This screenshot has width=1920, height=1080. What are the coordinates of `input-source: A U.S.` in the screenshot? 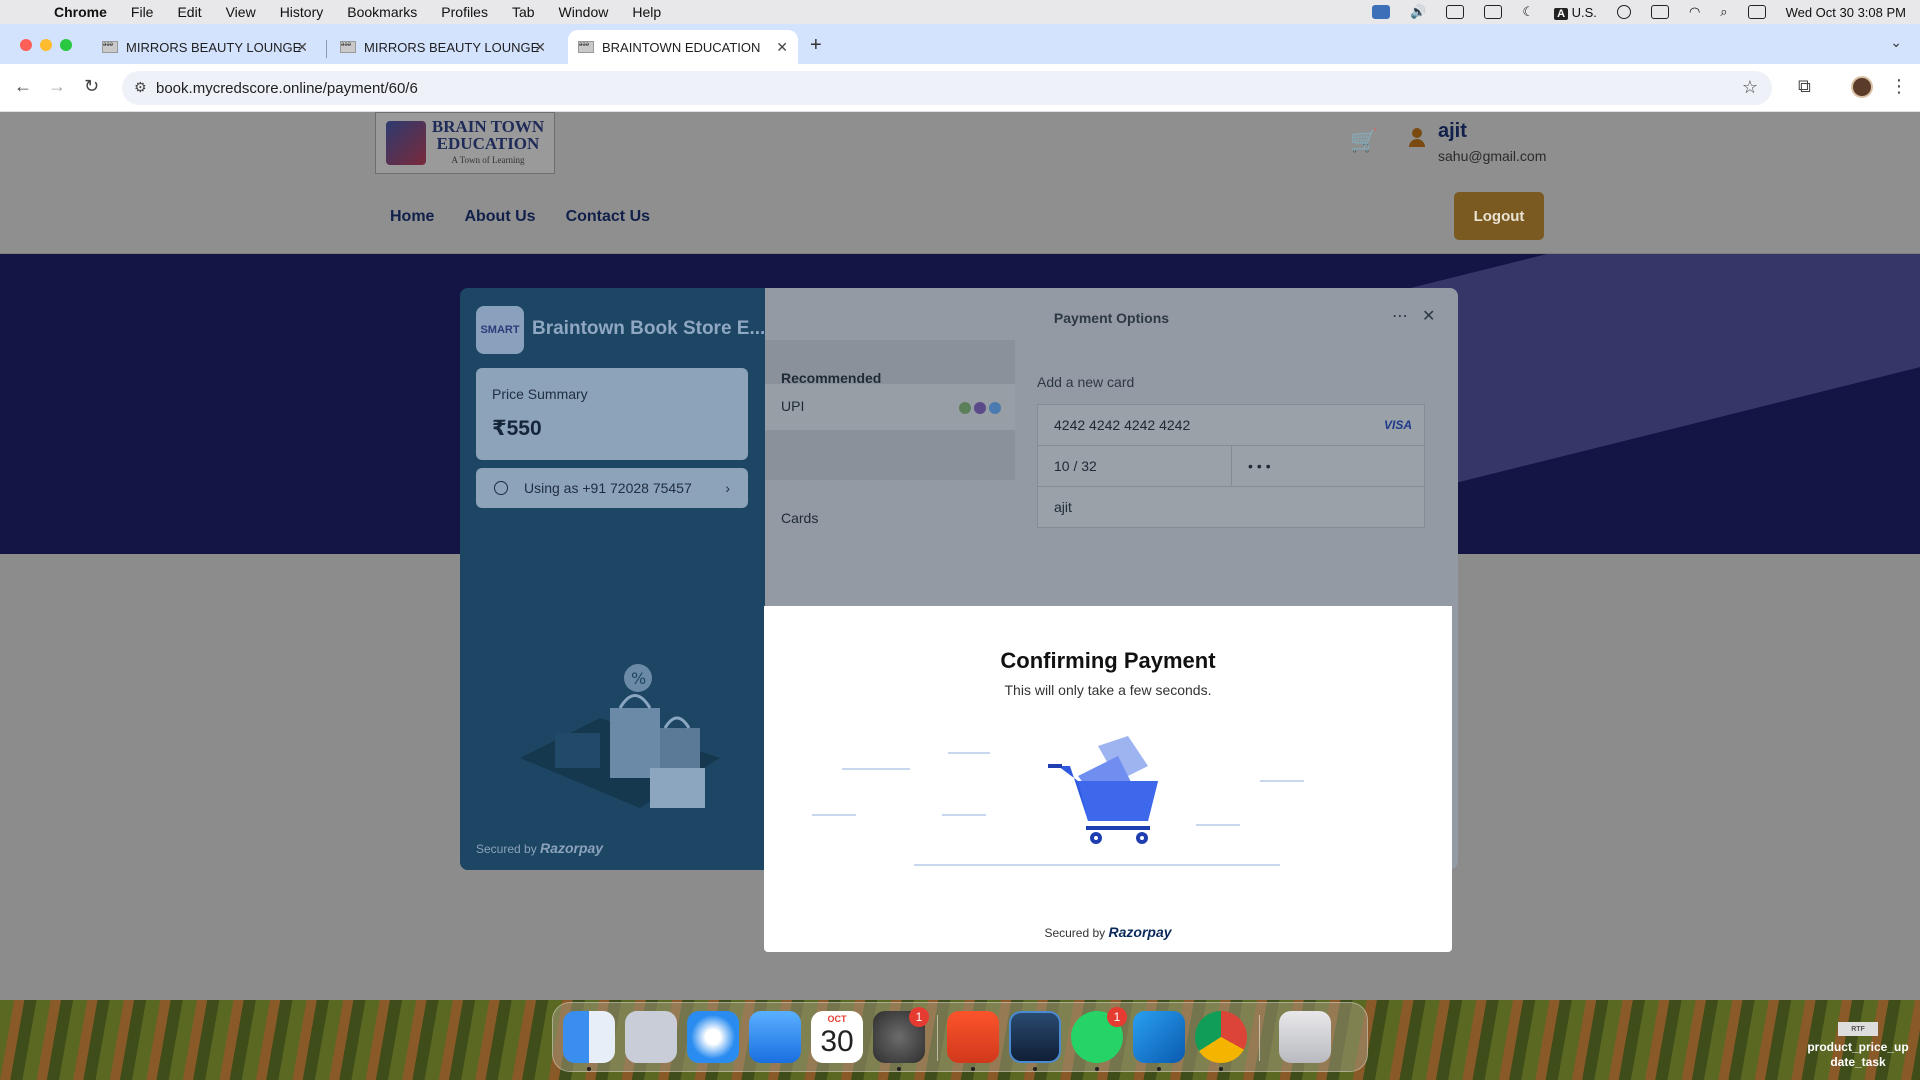 It's located at (1575, 12).